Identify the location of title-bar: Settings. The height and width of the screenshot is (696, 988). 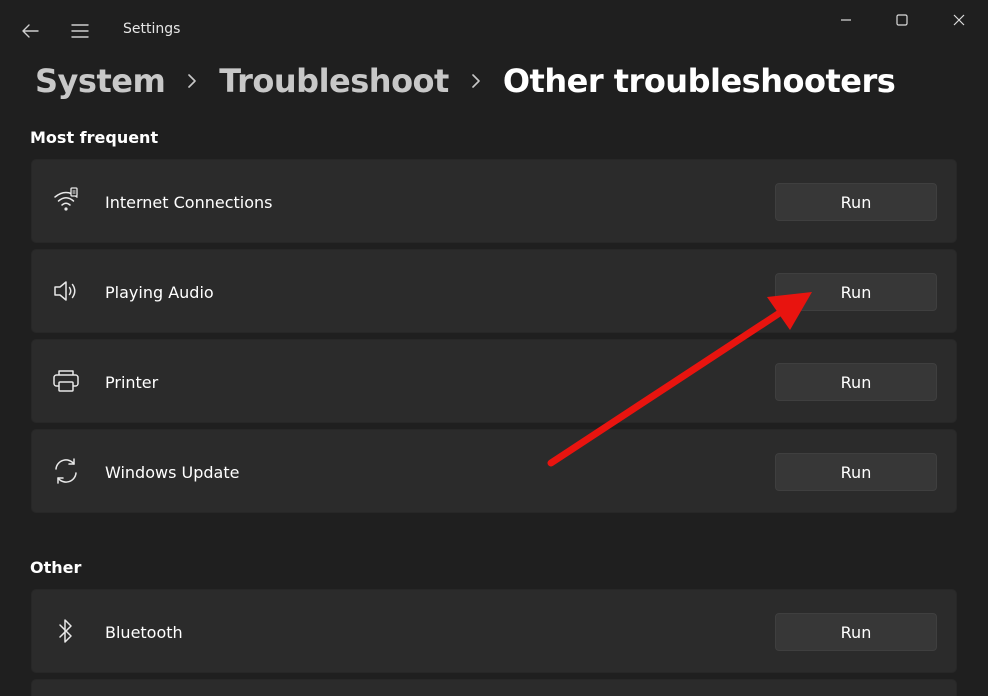
(494, 30).